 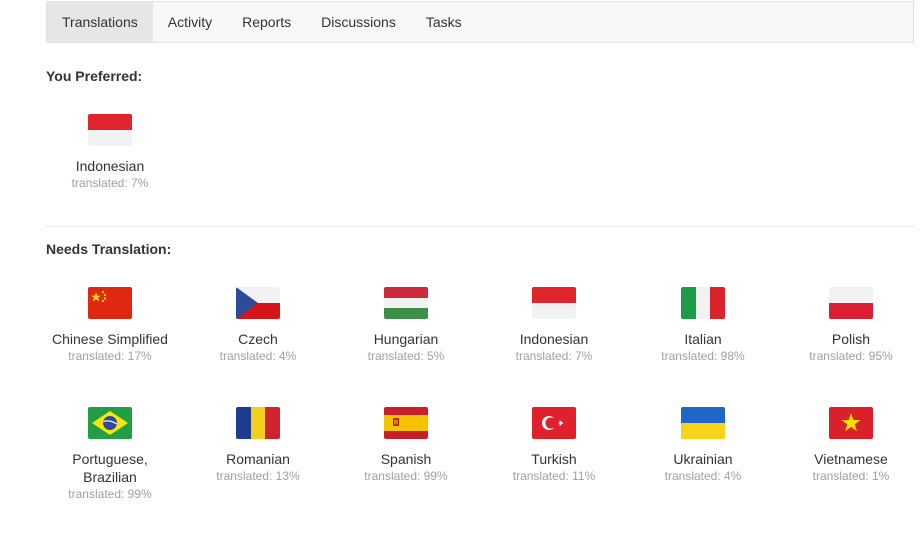 I want to click on language-item-portuguese-brazilian: Portuguese, Brazilian translated: 99%, so click(x=110, y=454).